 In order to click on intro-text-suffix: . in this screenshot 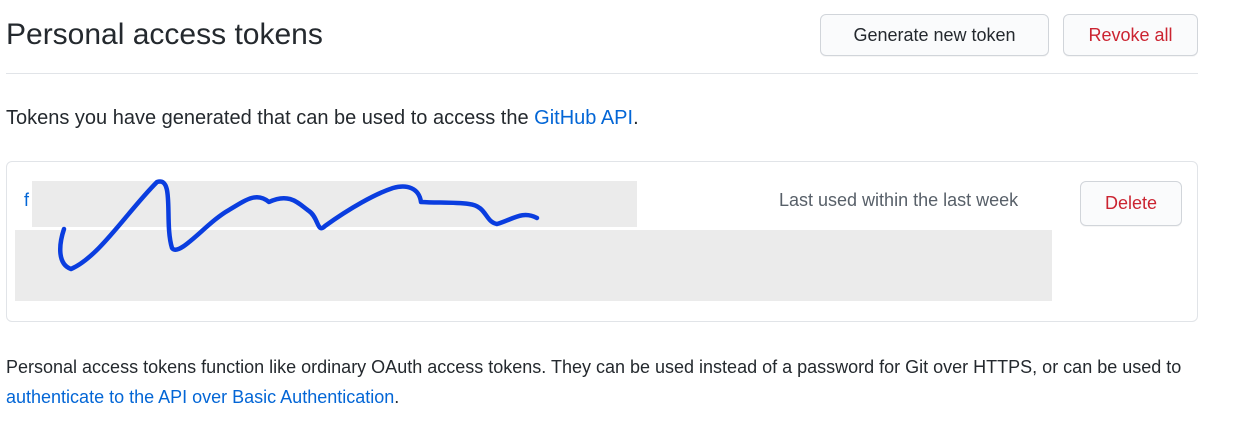, I will do `click(636, 118)`.